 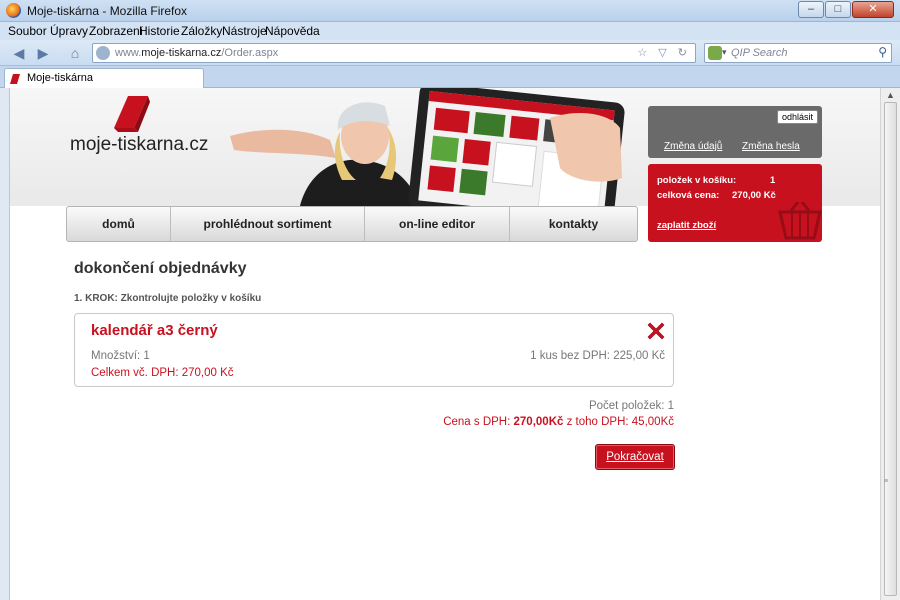 What do you see at coordinates (201, 31) in the screenshot?
I see `menu-zalozky: Záložky` at bounding box center [201, 31].